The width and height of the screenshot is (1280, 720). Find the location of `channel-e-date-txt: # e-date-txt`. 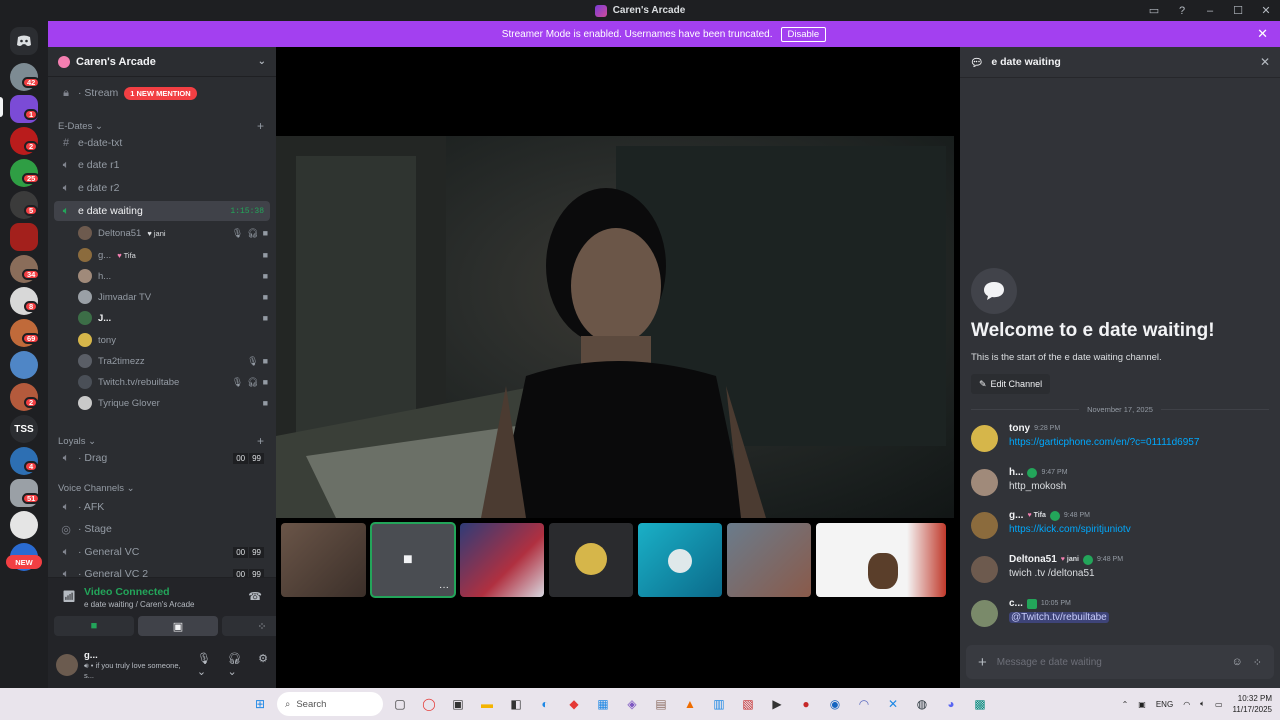

channel-e-date-txt: # e-date-txt is located at coordinates (162, 143).